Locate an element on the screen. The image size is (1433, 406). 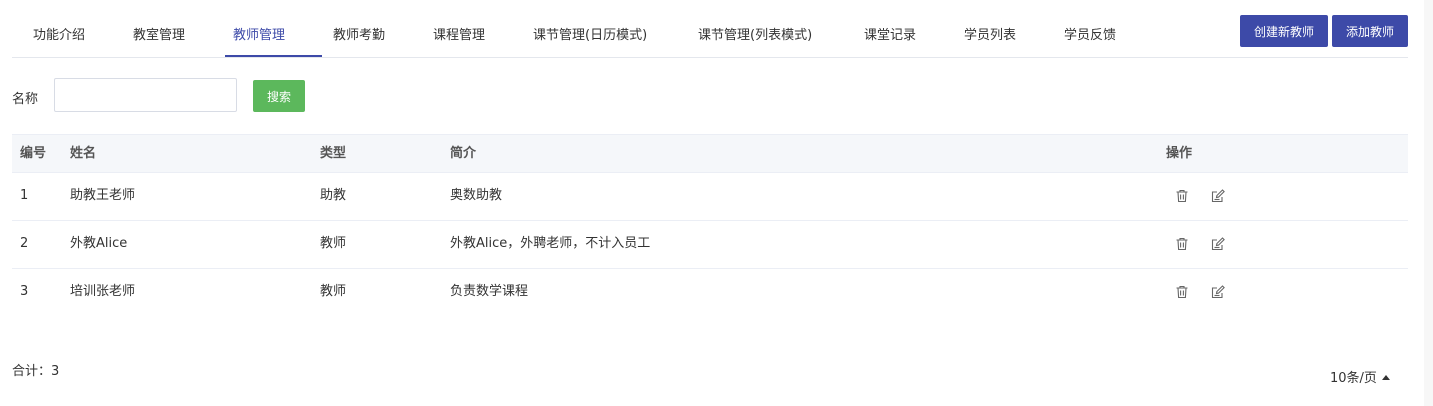
cell-id: 3 is located at coordinates (24, 291).